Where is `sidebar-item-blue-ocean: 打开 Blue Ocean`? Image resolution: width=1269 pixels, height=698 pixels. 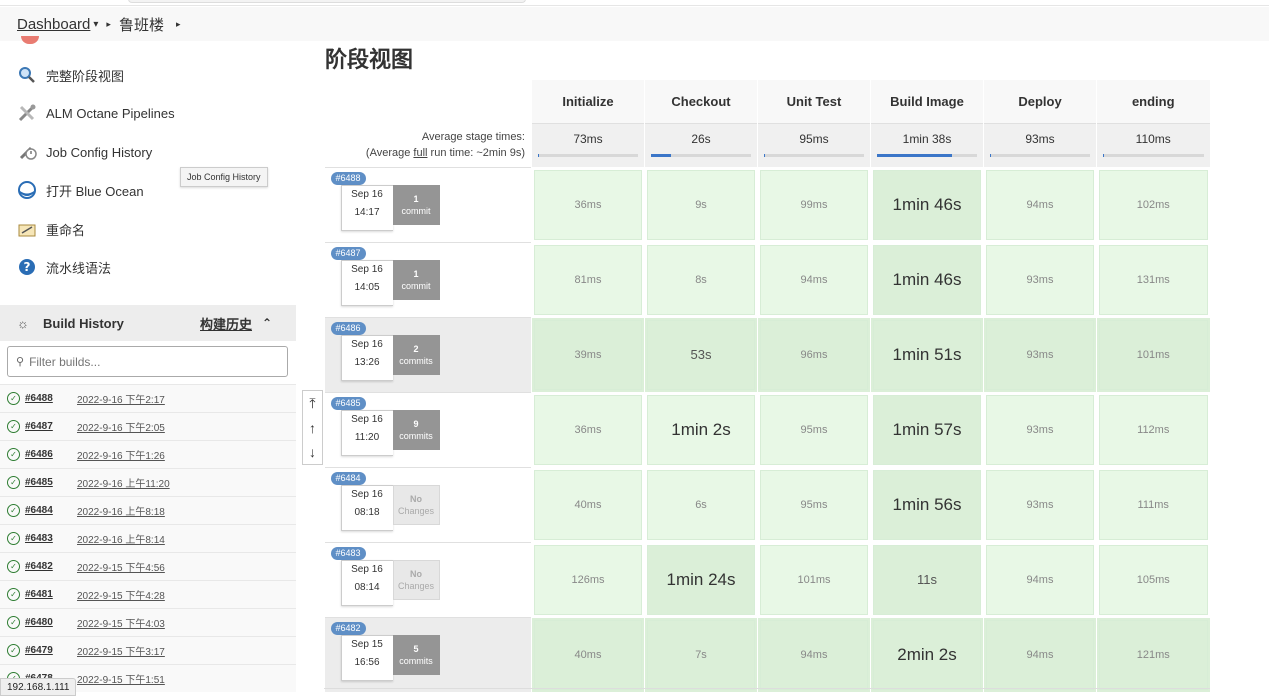 sidebar-item-blue-ocean: 打开 Blue Ocean is located at coordinates (80, 190).